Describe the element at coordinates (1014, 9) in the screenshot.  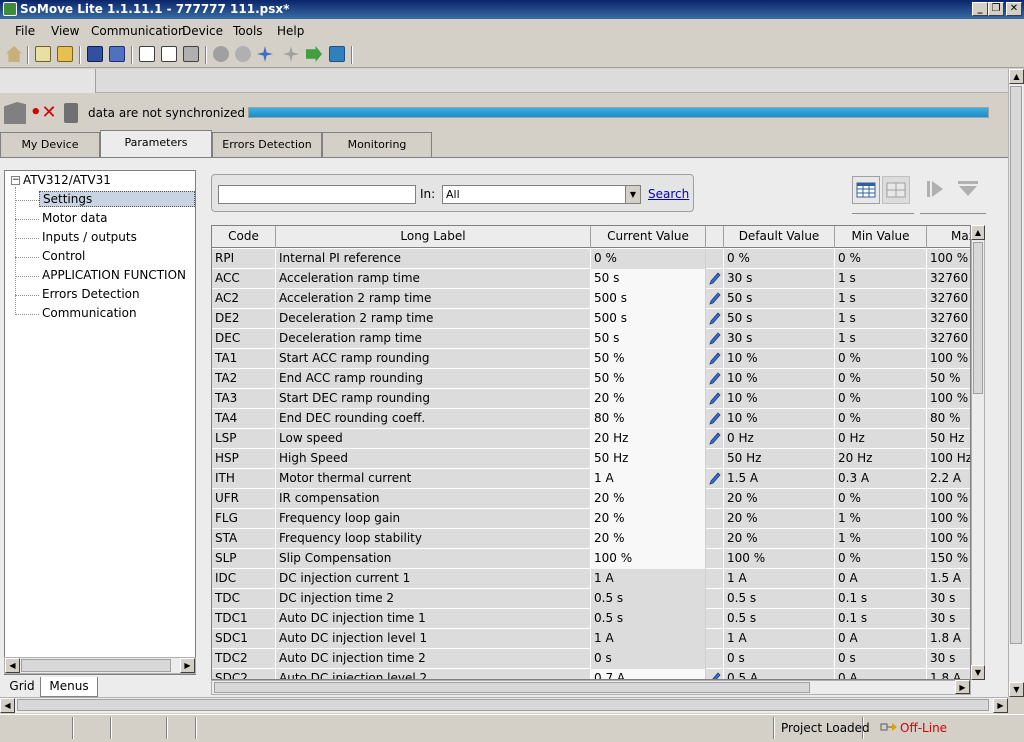
I see `close-button: ✕` at that location.